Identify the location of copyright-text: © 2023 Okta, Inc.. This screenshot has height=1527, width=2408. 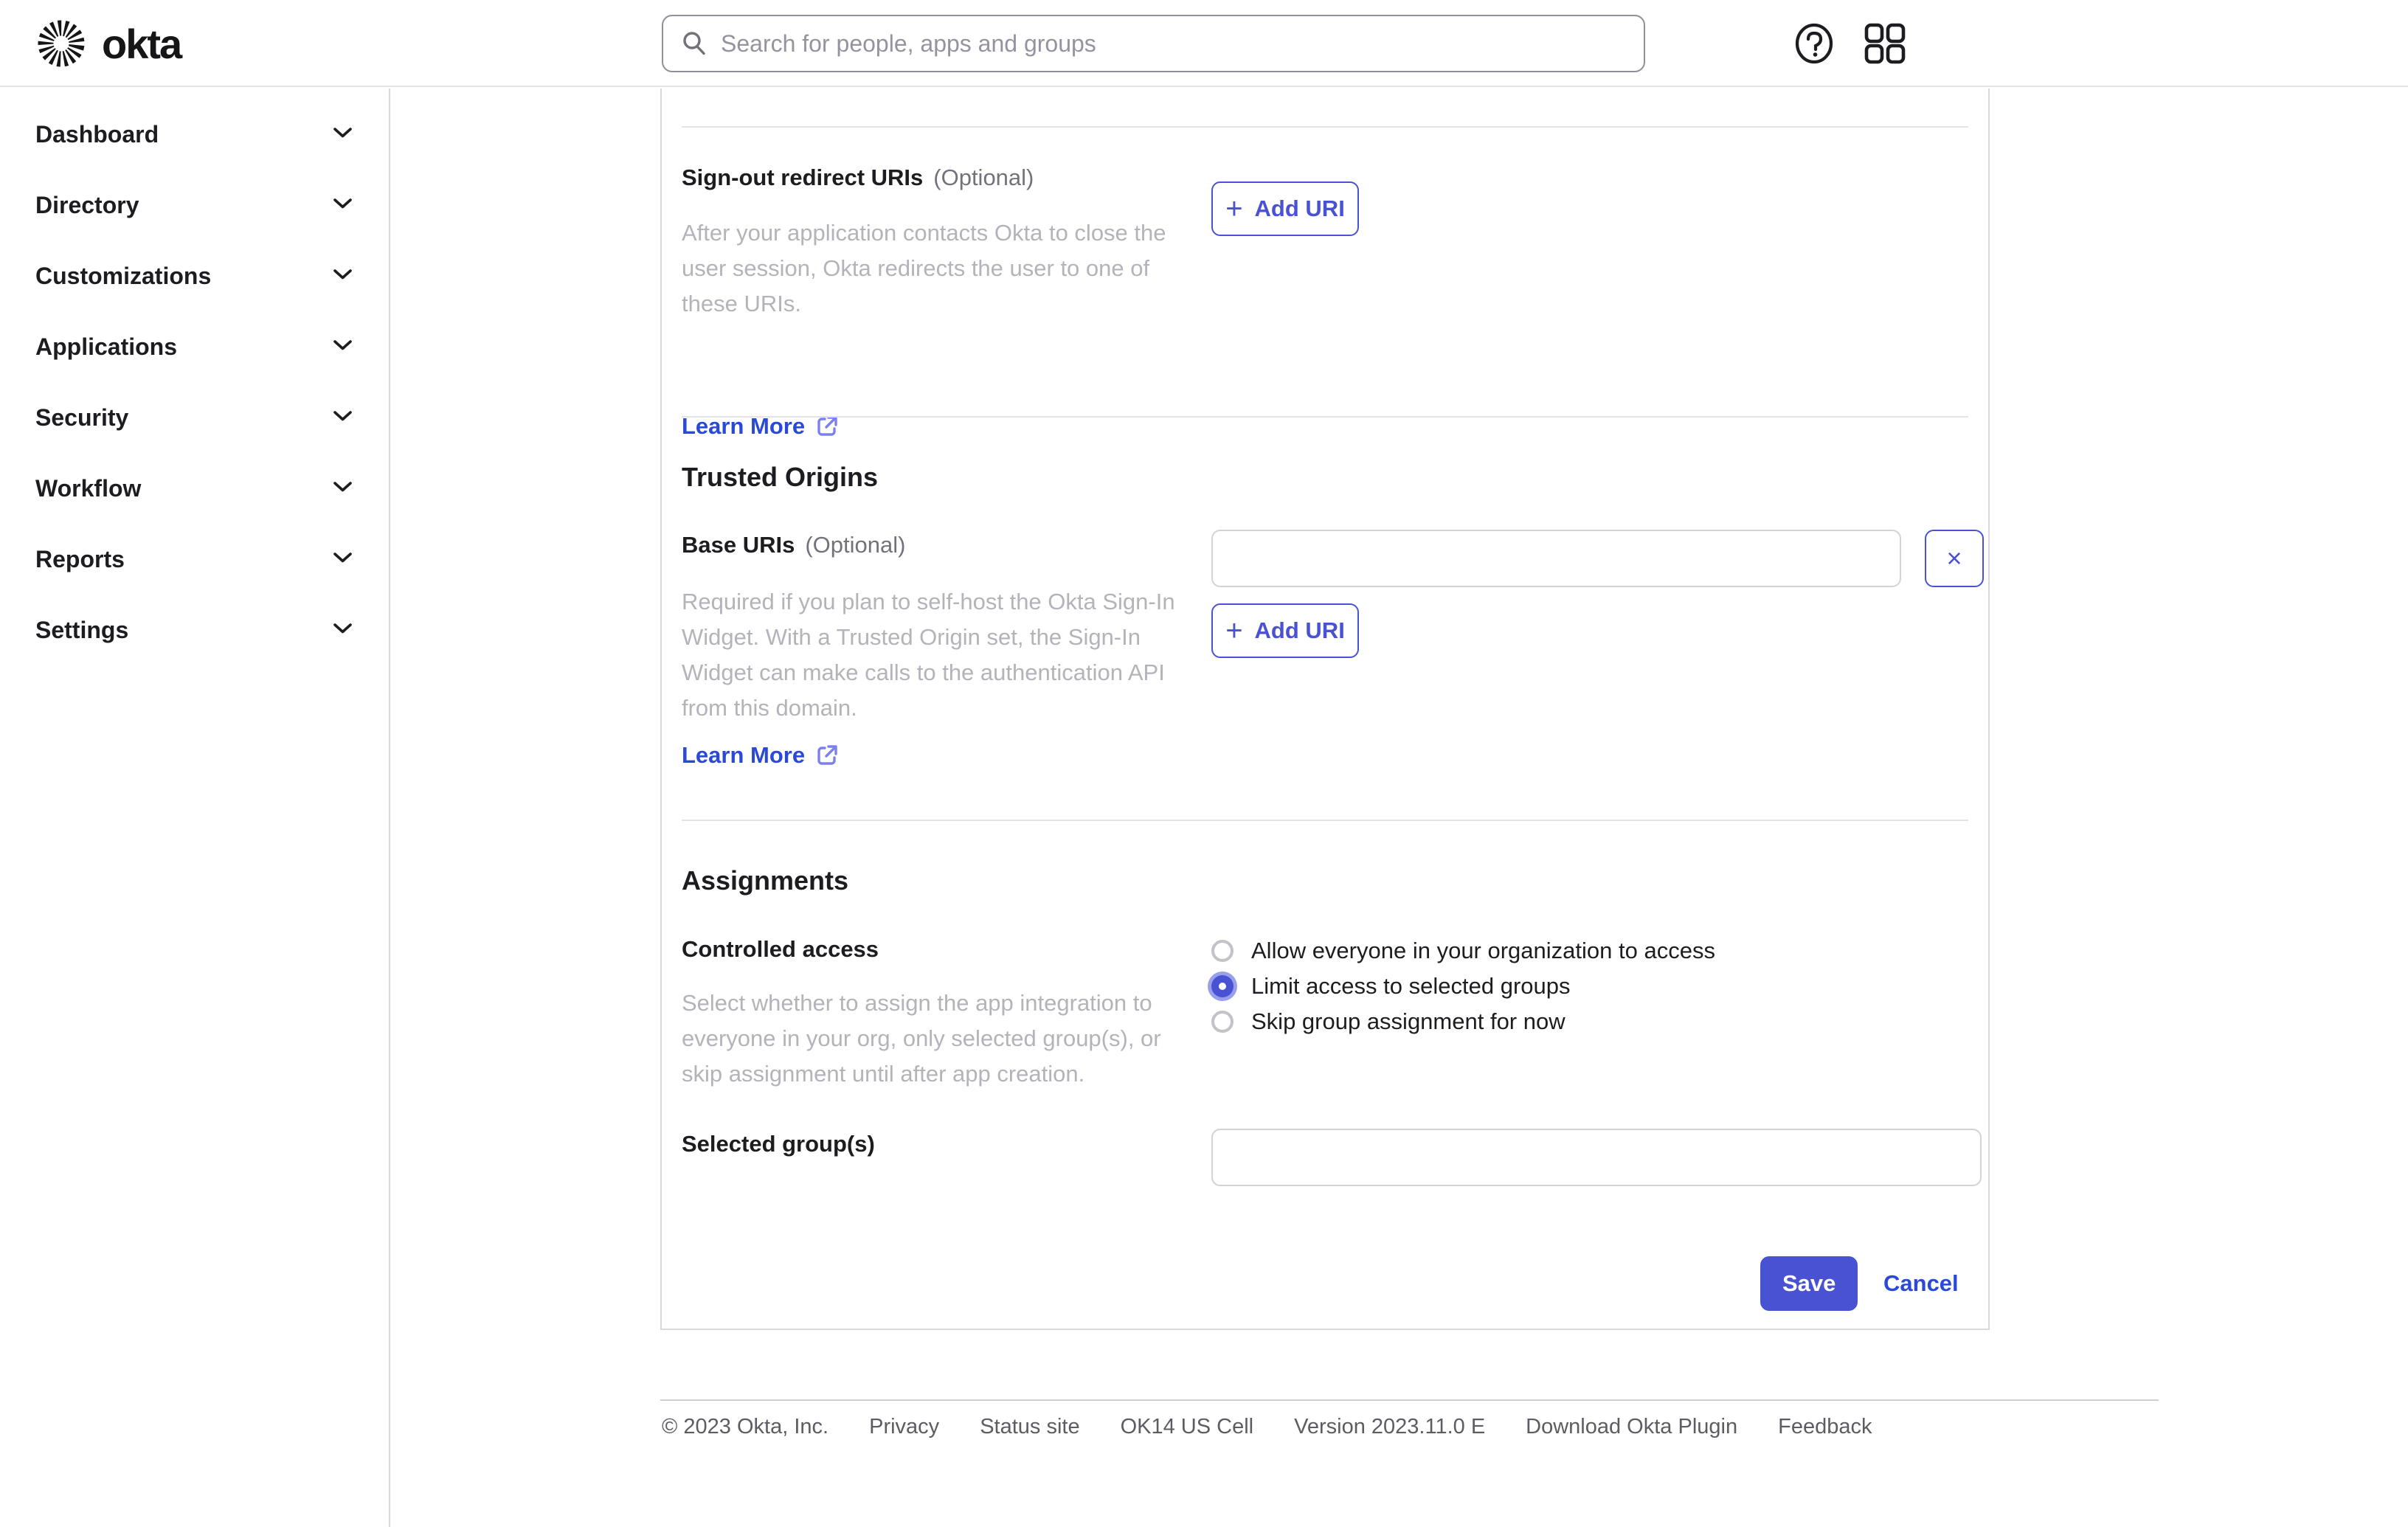
(745, 1427).